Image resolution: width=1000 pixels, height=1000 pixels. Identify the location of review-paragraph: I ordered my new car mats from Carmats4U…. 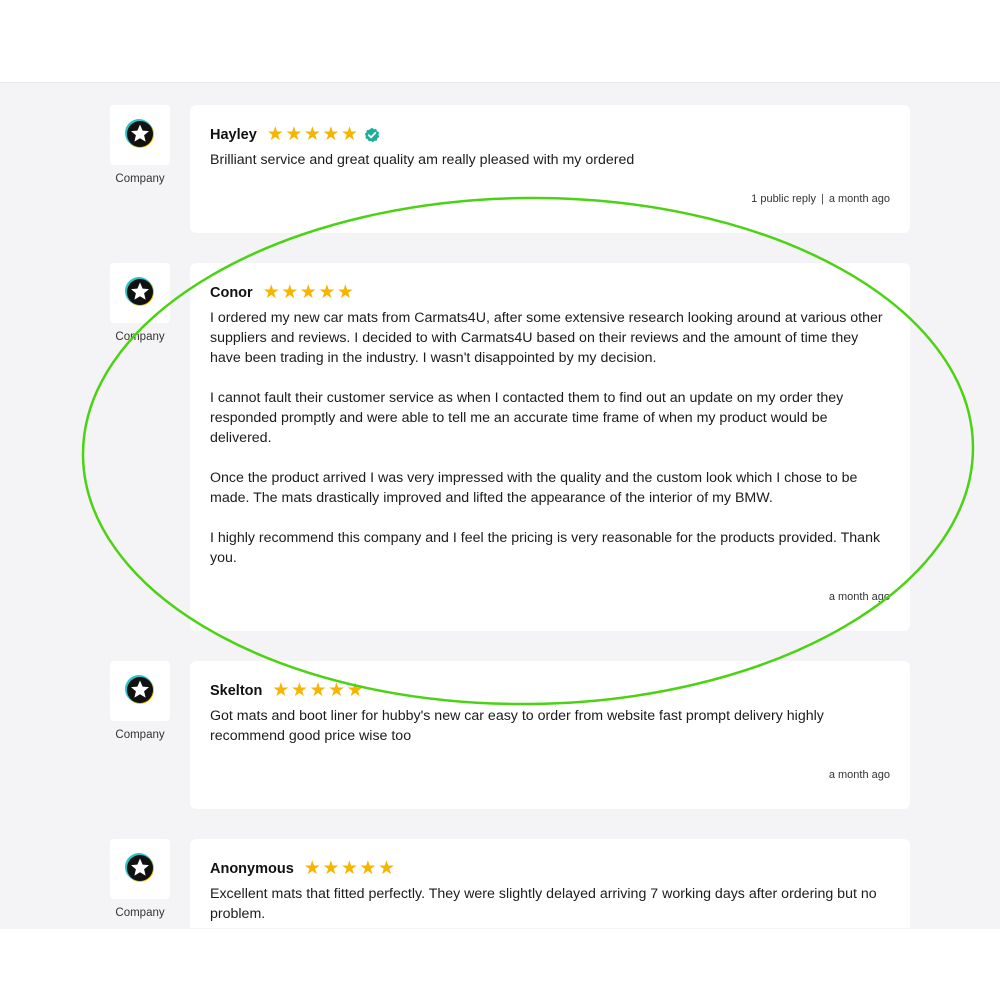
(546, 338).